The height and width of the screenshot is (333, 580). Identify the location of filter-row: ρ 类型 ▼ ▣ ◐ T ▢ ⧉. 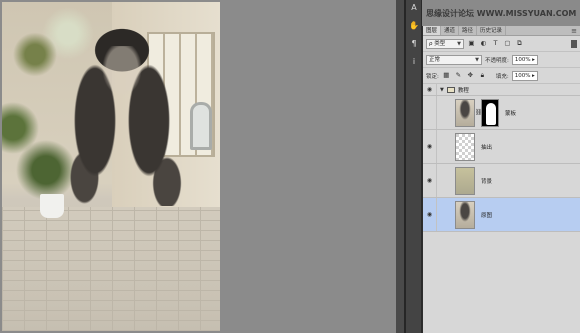
(501, 44).